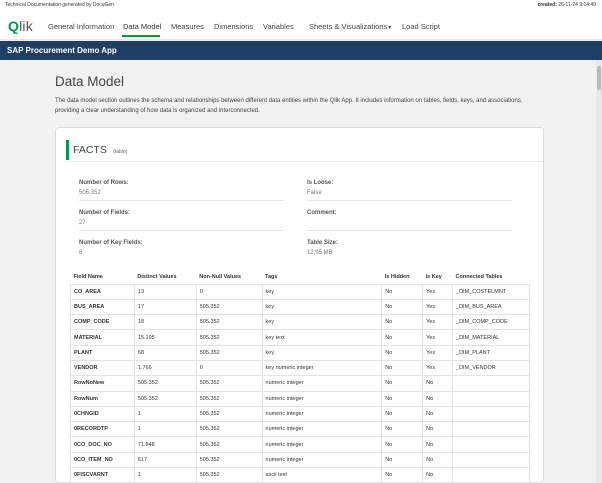 The image size is (602, 483). What do you see at coordinates (599, 78) in the screenshot?
I see `scrollbar-thumb` at bounding box center [599, 78].